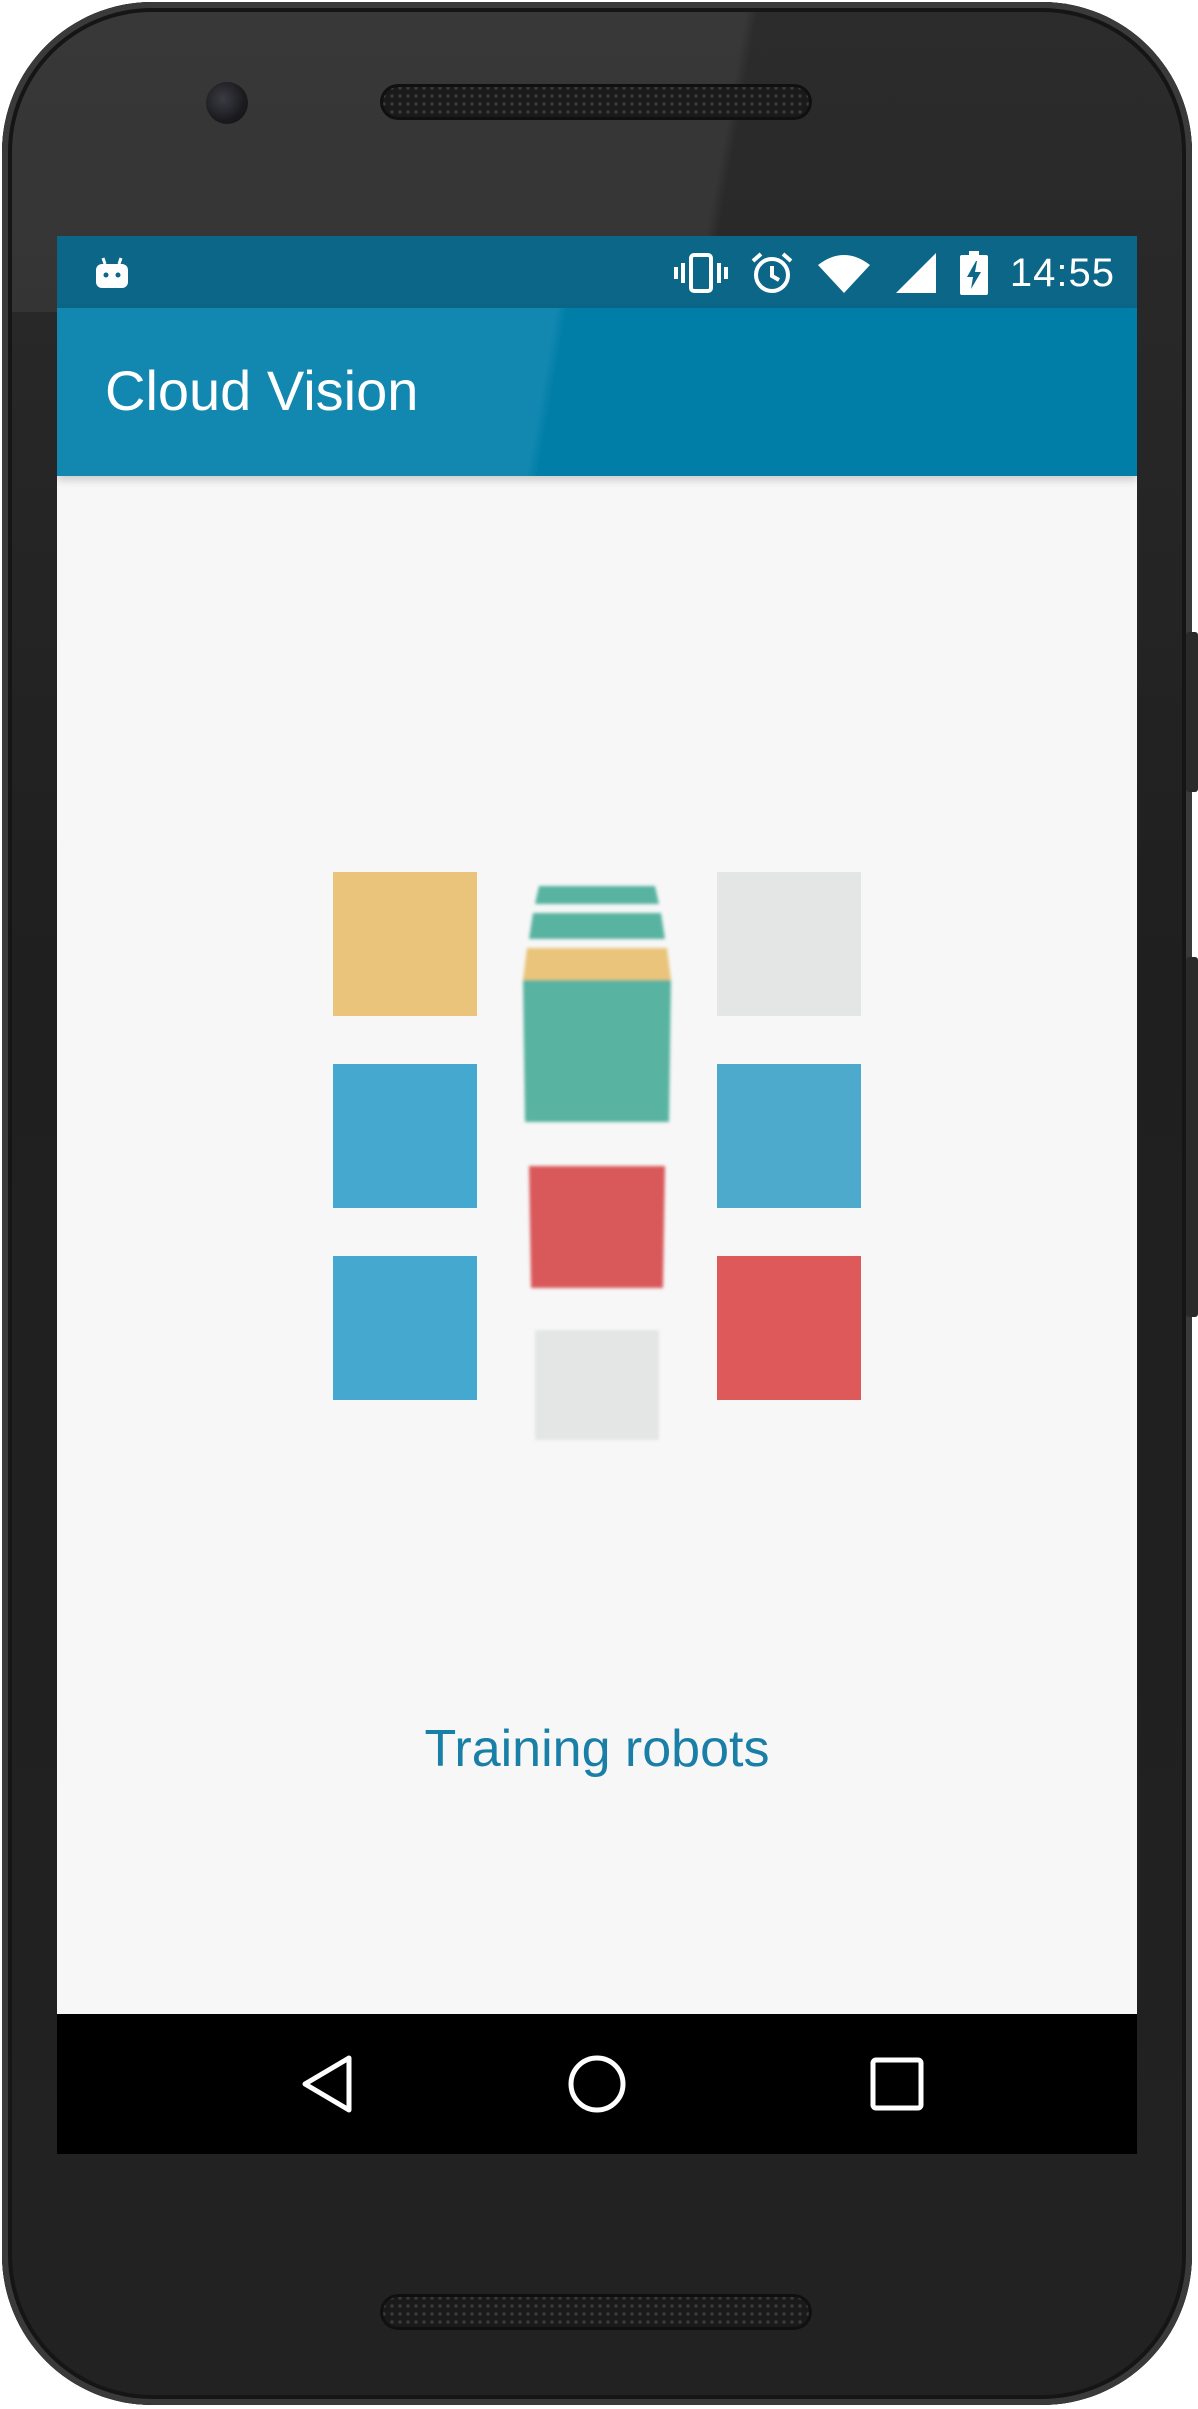 The width and height of the screenshot is (1198, 2409). I want to click on signal-icon, so click(915, 273).